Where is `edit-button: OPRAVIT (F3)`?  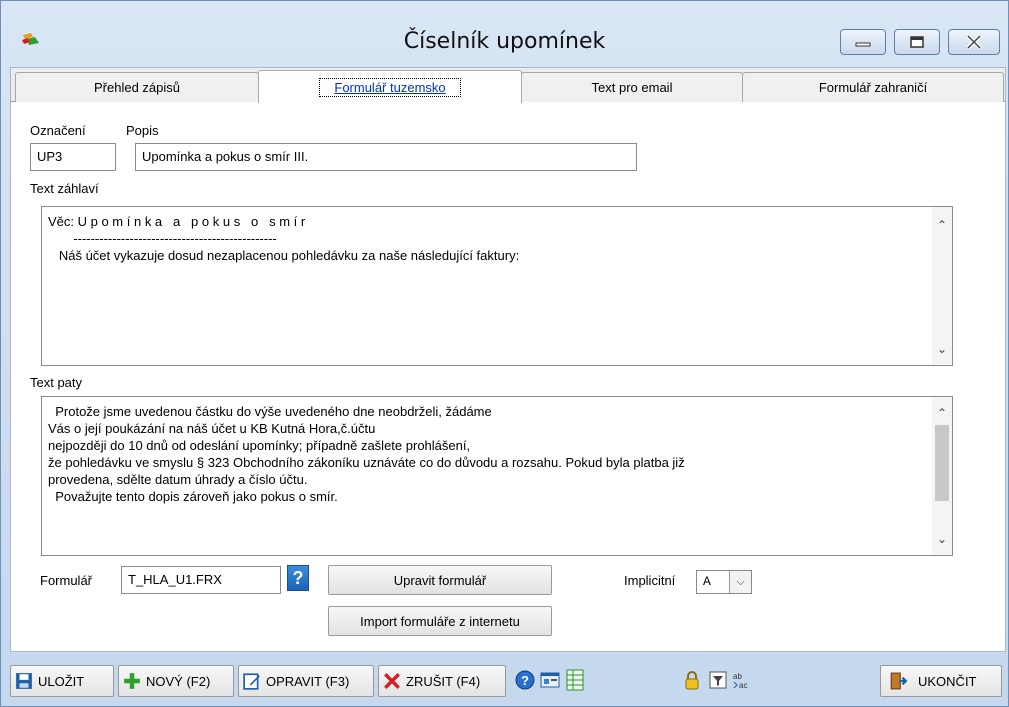
edit-button: OPRAVIT (F3) is located at coordinates (306, 681).